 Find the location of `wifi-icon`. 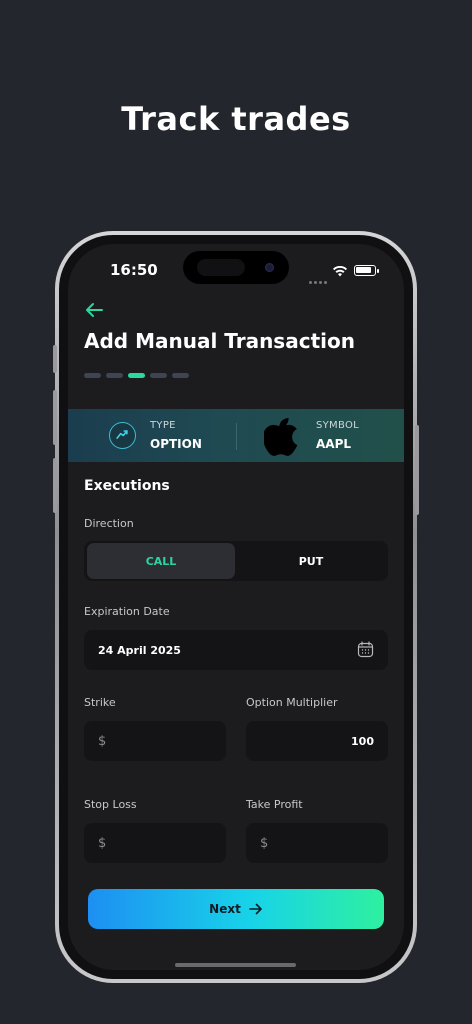

wifi-icon is located at coordinates (340, 271).